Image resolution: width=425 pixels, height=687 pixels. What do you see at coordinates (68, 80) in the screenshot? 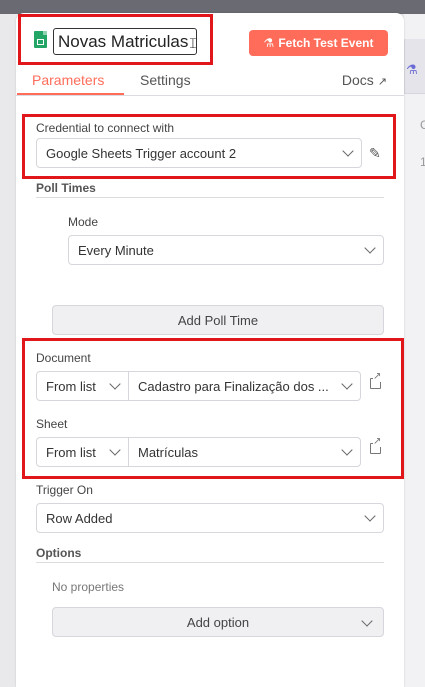
I see `tab-parameters: Parameters` at bounding box center [68, 80].